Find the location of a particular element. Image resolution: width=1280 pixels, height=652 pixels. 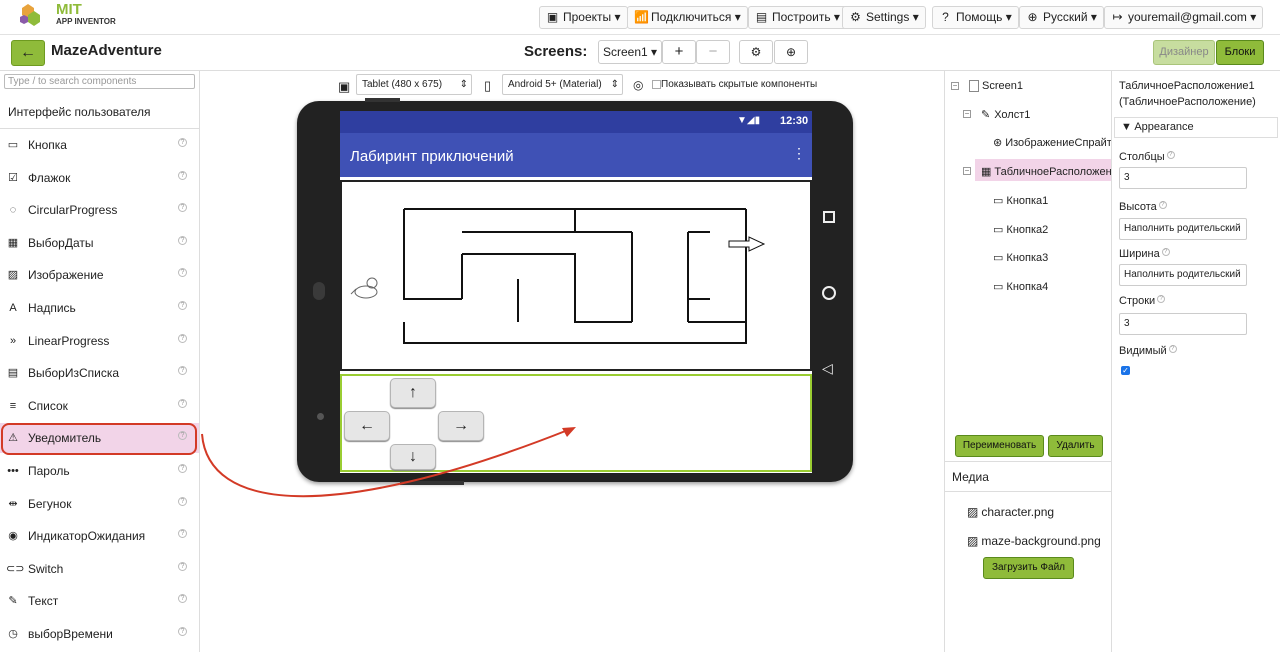

menu-help: ? Помощь ▾ is located at coordinates (975, 17).